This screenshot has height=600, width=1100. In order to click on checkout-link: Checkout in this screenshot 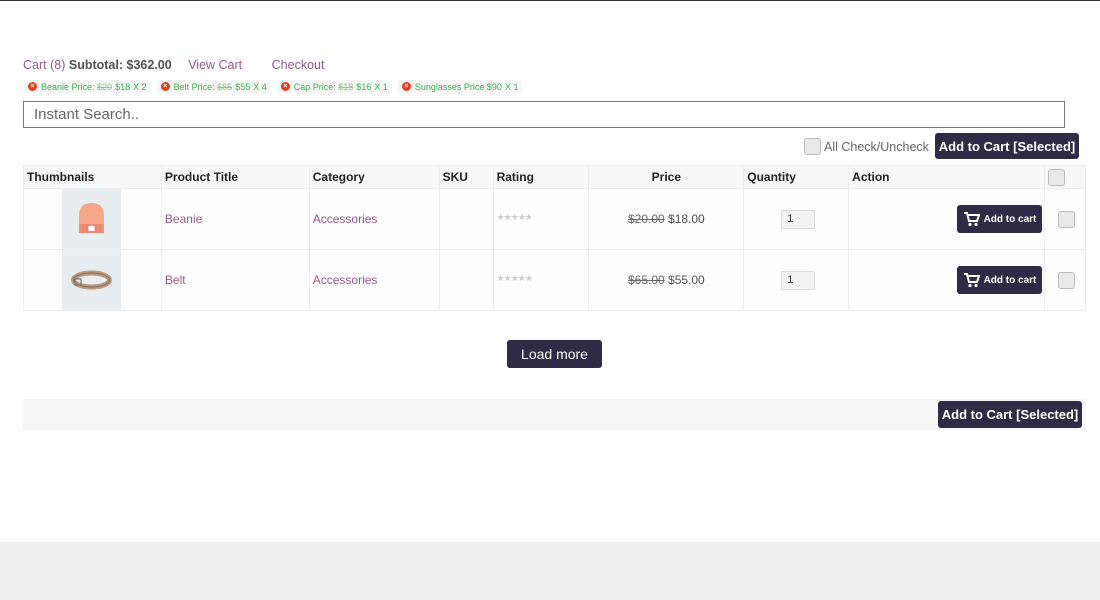, I will do `click(298, 65)`.